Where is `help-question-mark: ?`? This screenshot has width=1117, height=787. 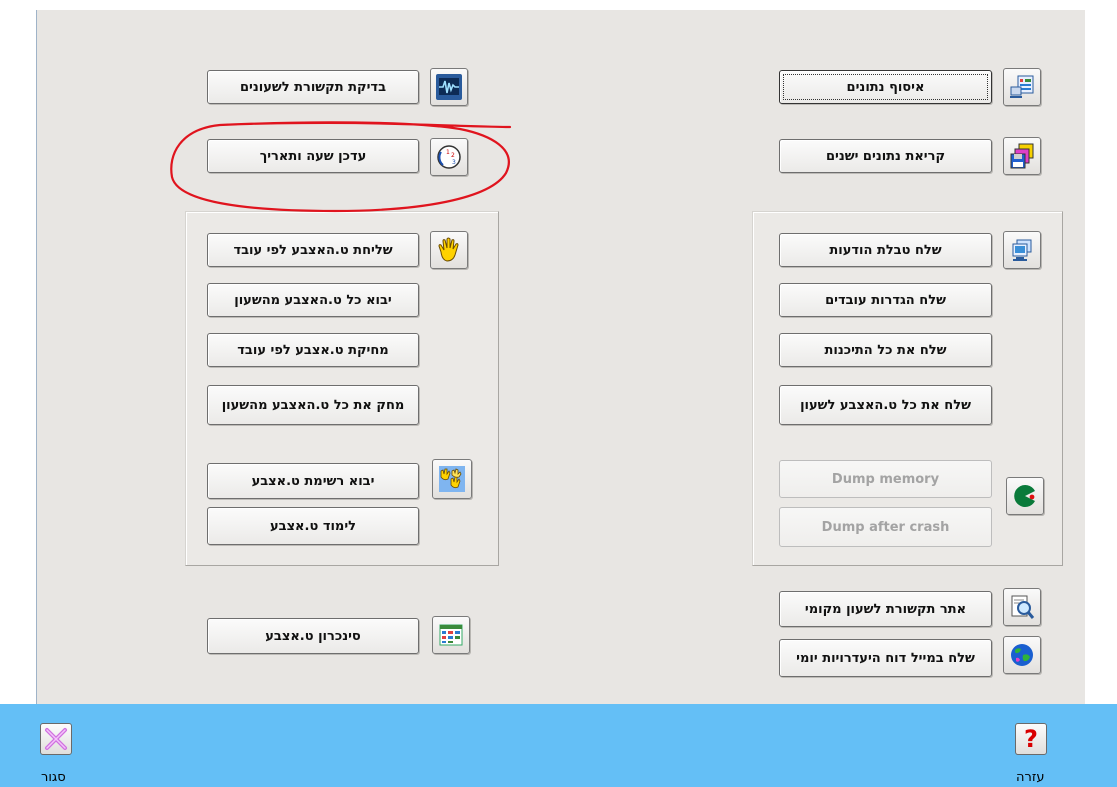 help-question-mark: ? is located at coordinates (1031, 739).